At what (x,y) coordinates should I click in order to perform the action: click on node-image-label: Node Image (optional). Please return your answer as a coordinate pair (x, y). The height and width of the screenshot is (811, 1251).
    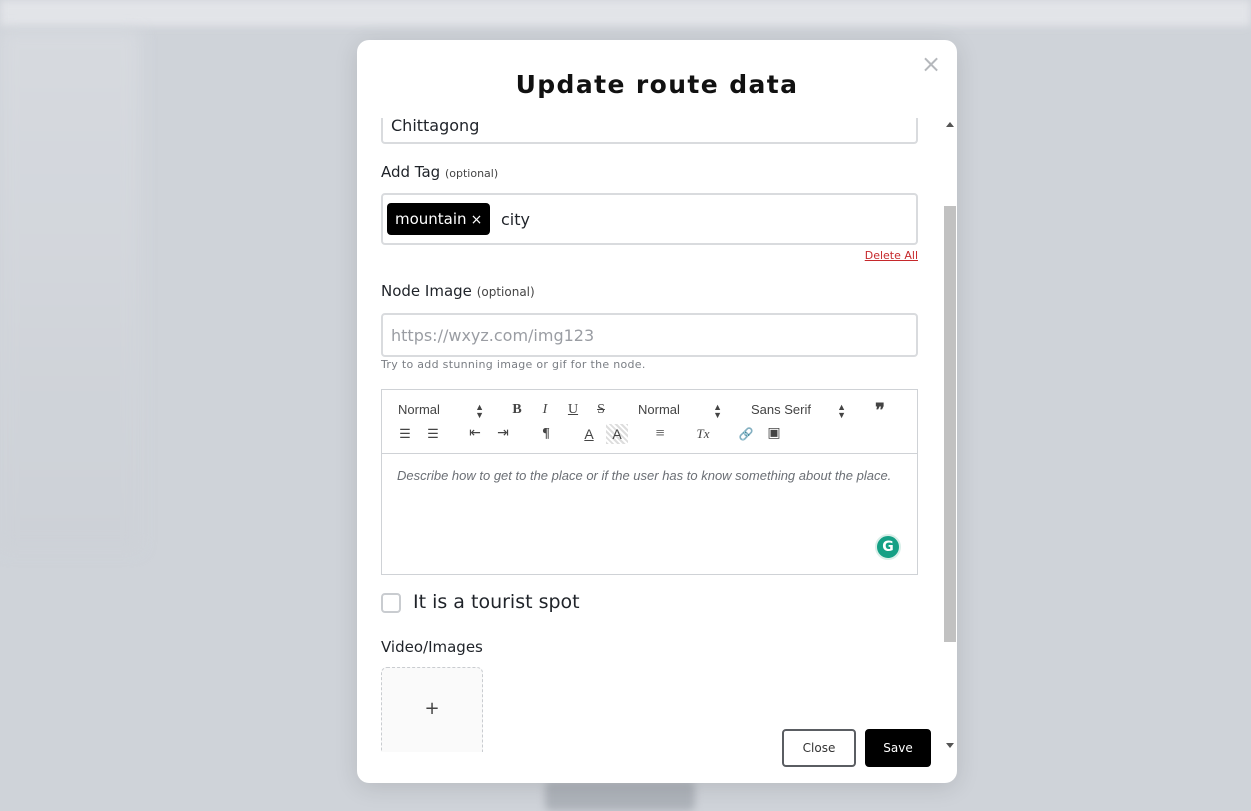
    Looking at the image, I should click on (458, 291).